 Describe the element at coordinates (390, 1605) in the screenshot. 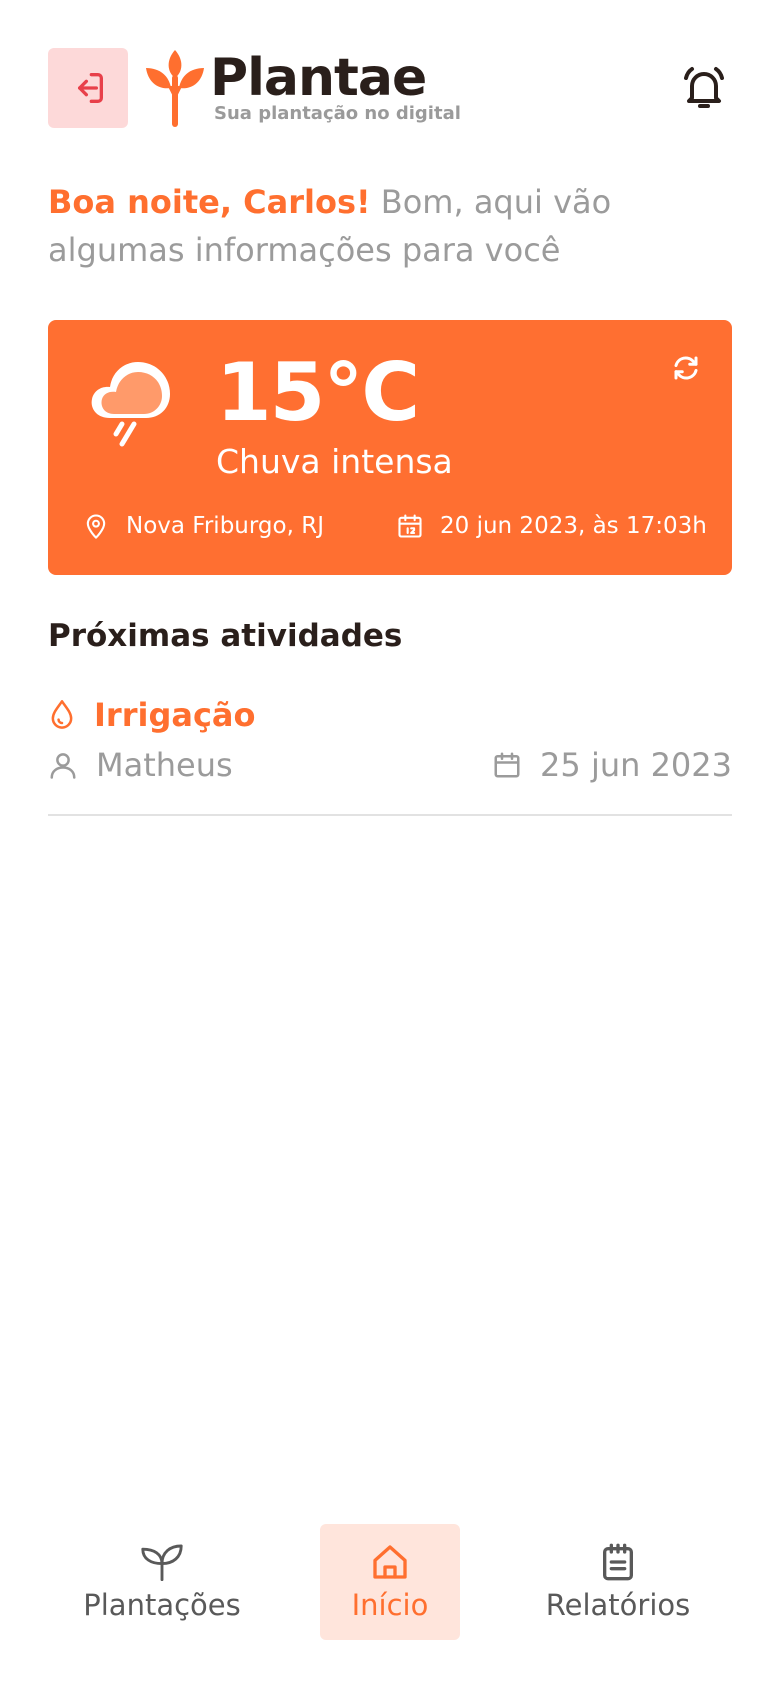

I see `nav-label-inicio: Início` at that location.